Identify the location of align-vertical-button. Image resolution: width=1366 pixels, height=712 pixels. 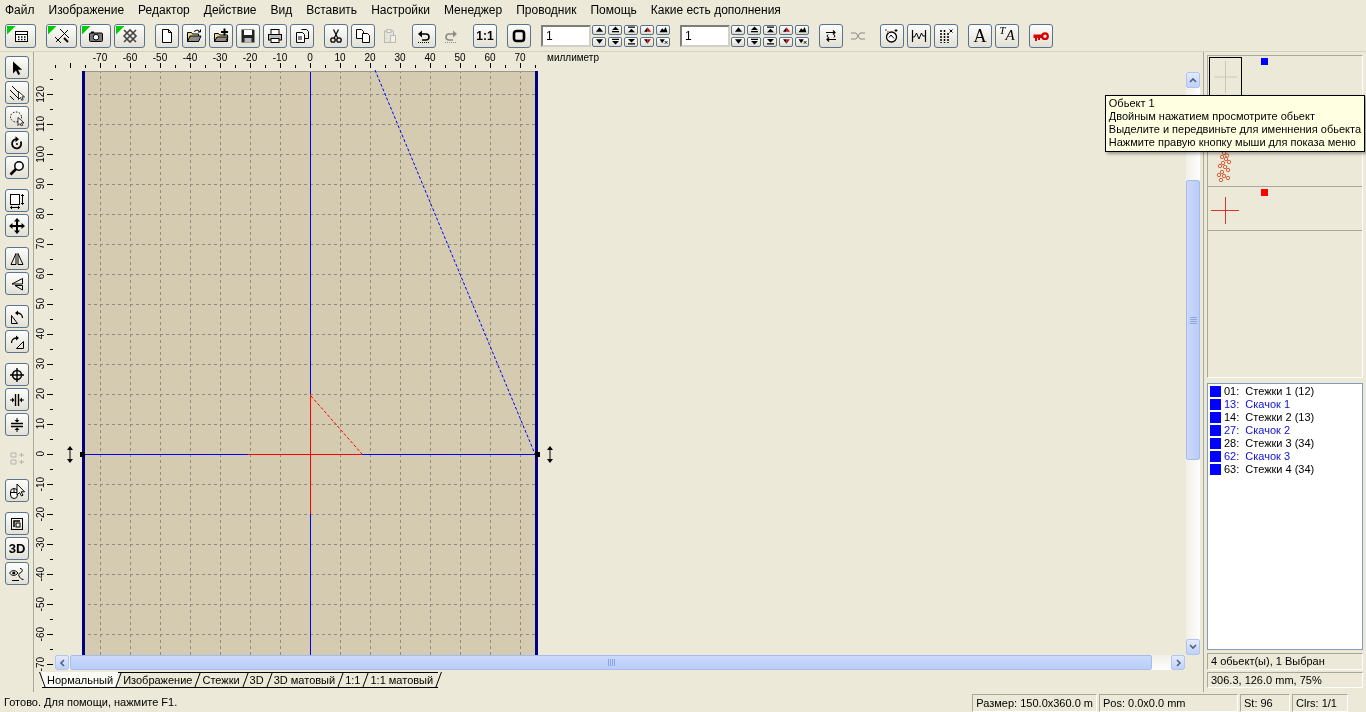
(17, 424).